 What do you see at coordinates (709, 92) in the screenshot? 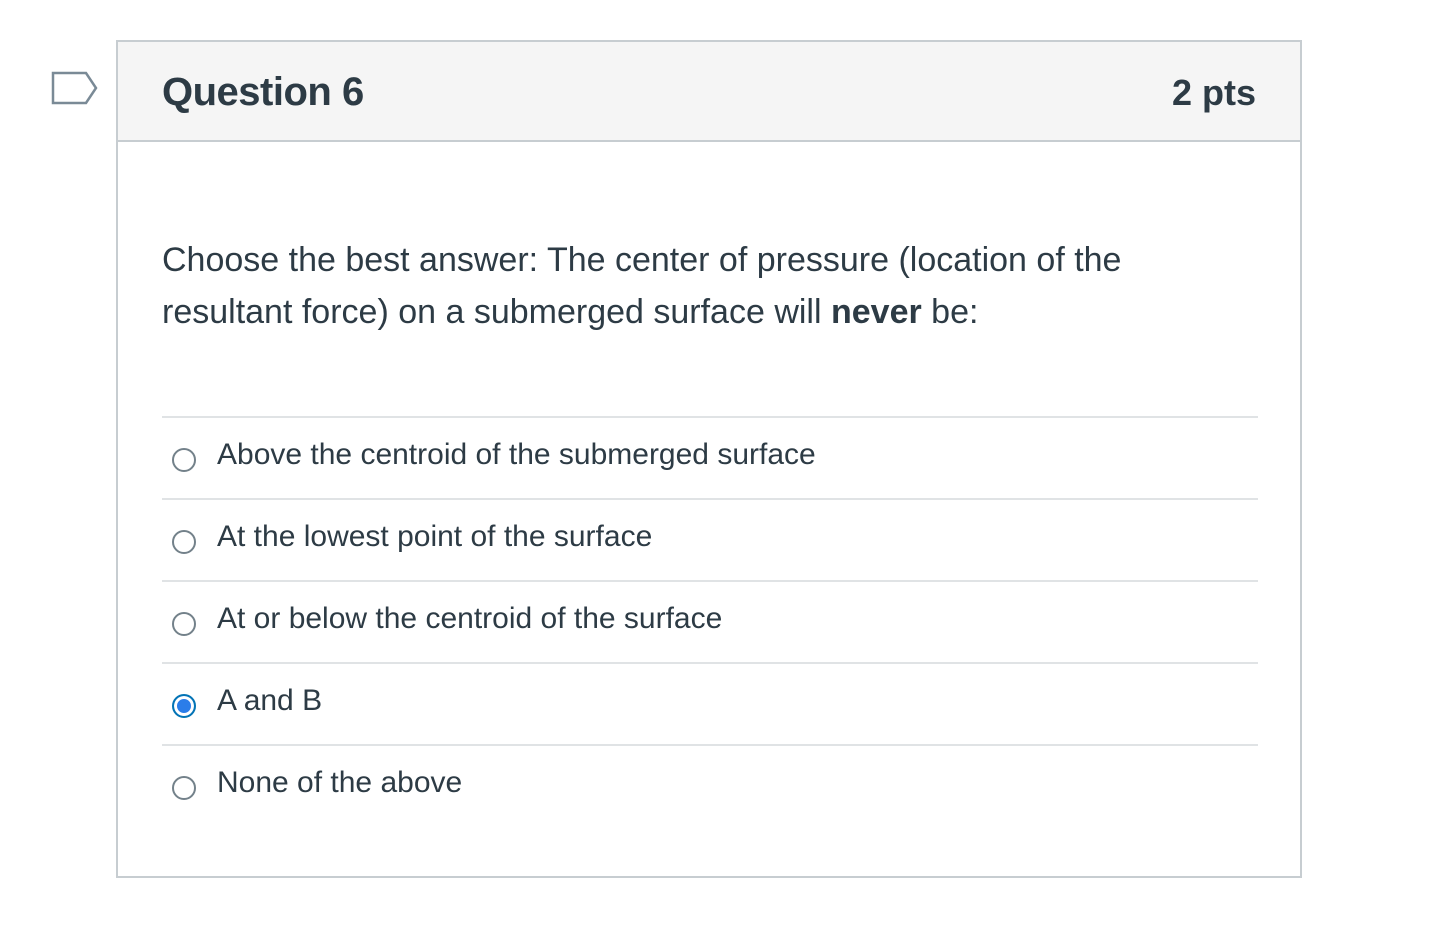
I see `question-header: Question 6 2 pts` at bounding box center [709, 92].